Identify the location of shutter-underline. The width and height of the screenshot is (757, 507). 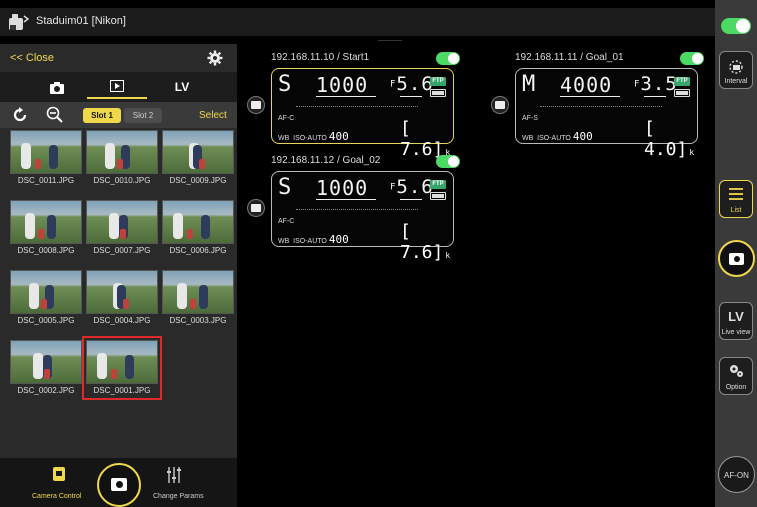
(590, 96).